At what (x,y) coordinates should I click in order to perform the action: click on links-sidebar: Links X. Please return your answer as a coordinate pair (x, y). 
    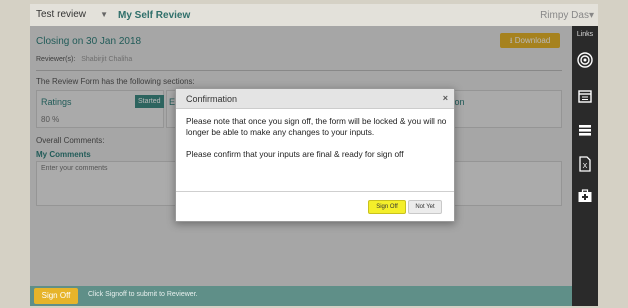
    Looking at the image, I should click on (585, 166).